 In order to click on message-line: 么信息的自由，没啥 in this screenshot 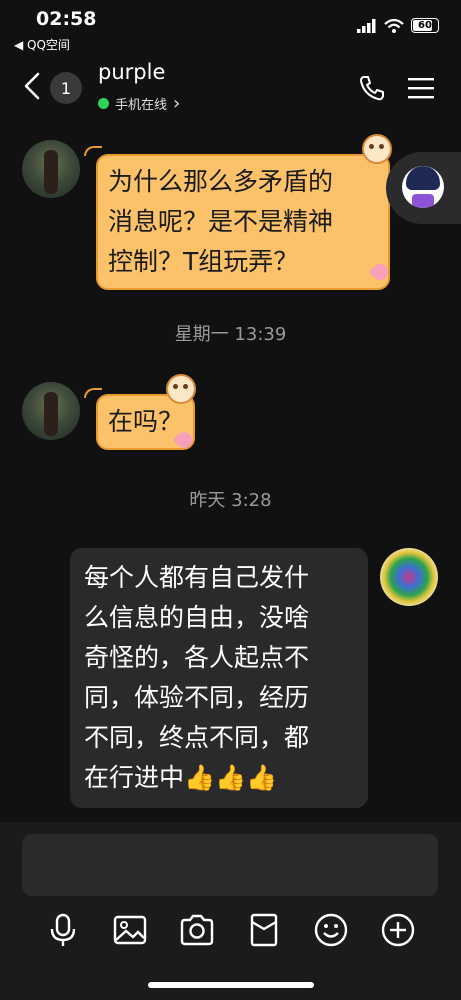, I will do `click(197, 617)`.